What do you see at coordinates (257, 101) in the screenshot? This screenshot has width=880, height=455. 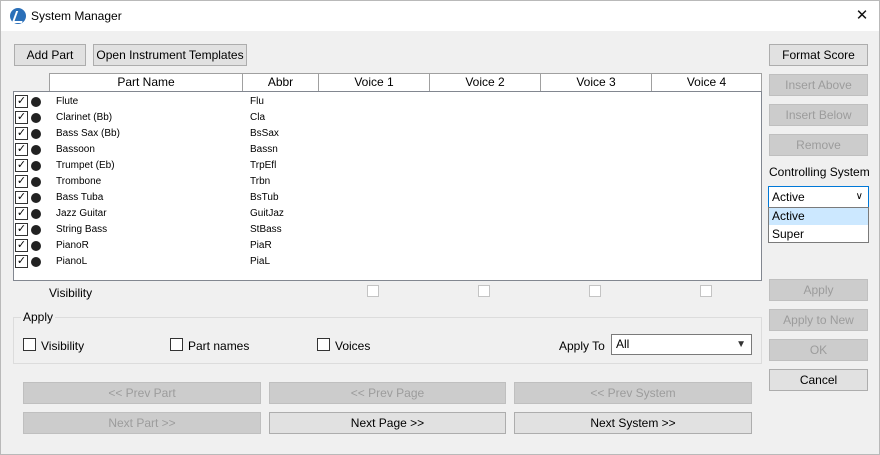 I see `part-abbr: Flu` at bounding box center [257, 101].